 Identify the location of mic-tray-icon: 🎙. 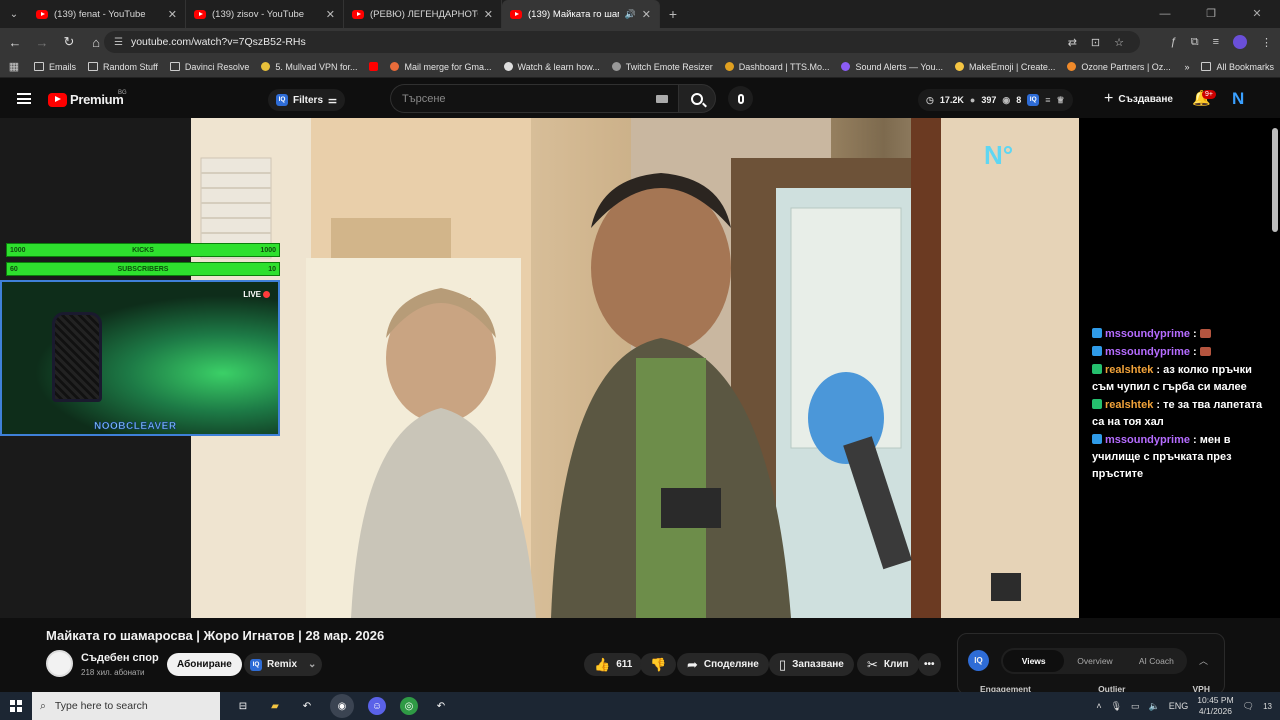
(1116, 706).